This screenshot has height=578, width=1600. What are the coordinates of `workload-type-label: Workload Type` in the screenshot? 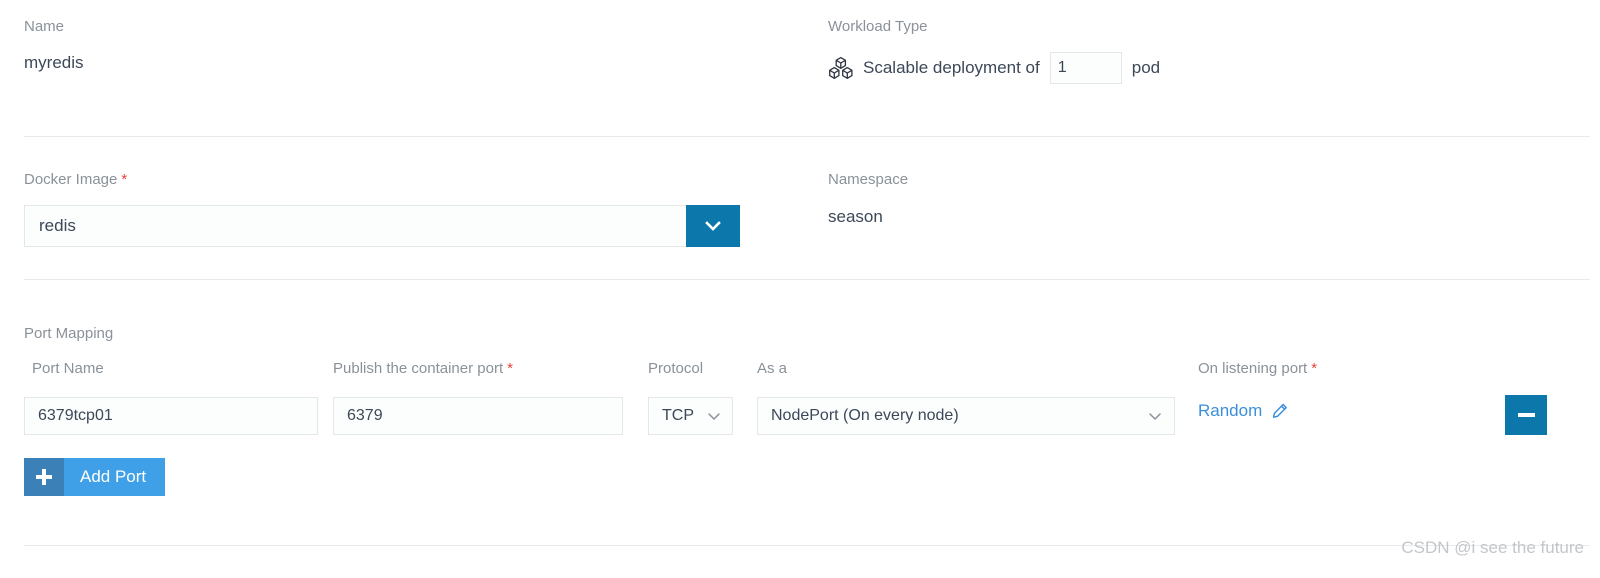 It's located at (878, 26).